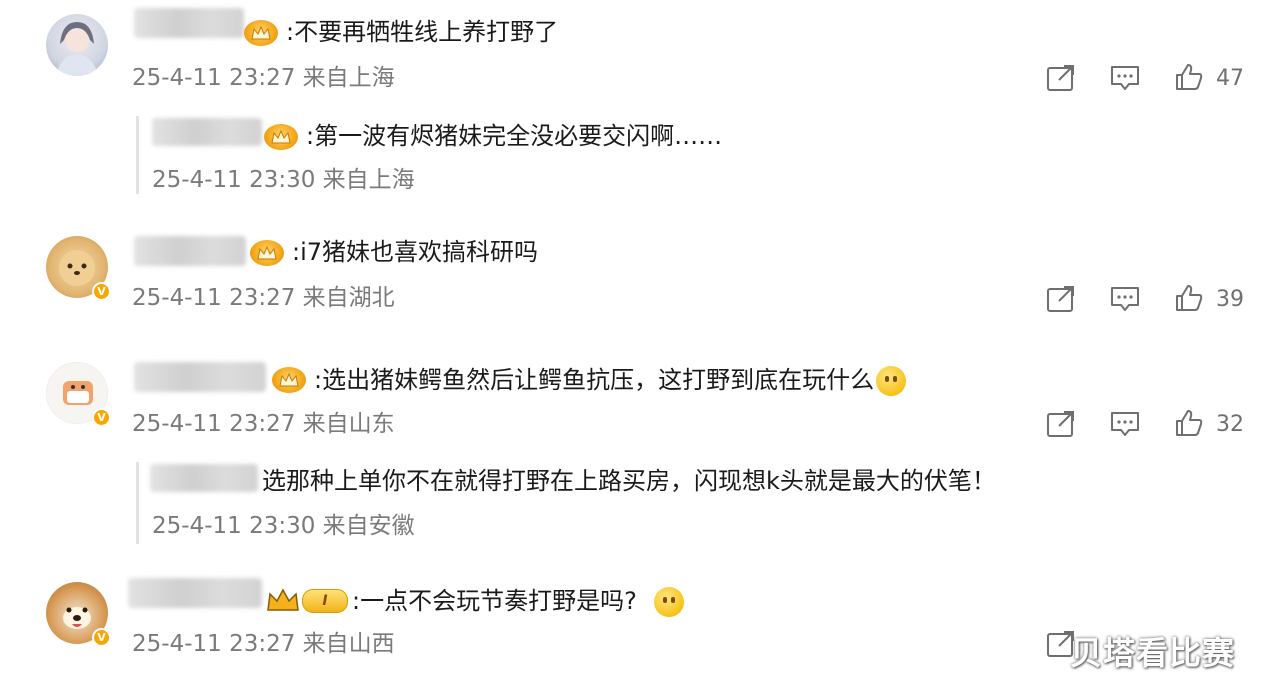  I want to click on comment-location: 来自山西, so click(348, 644).